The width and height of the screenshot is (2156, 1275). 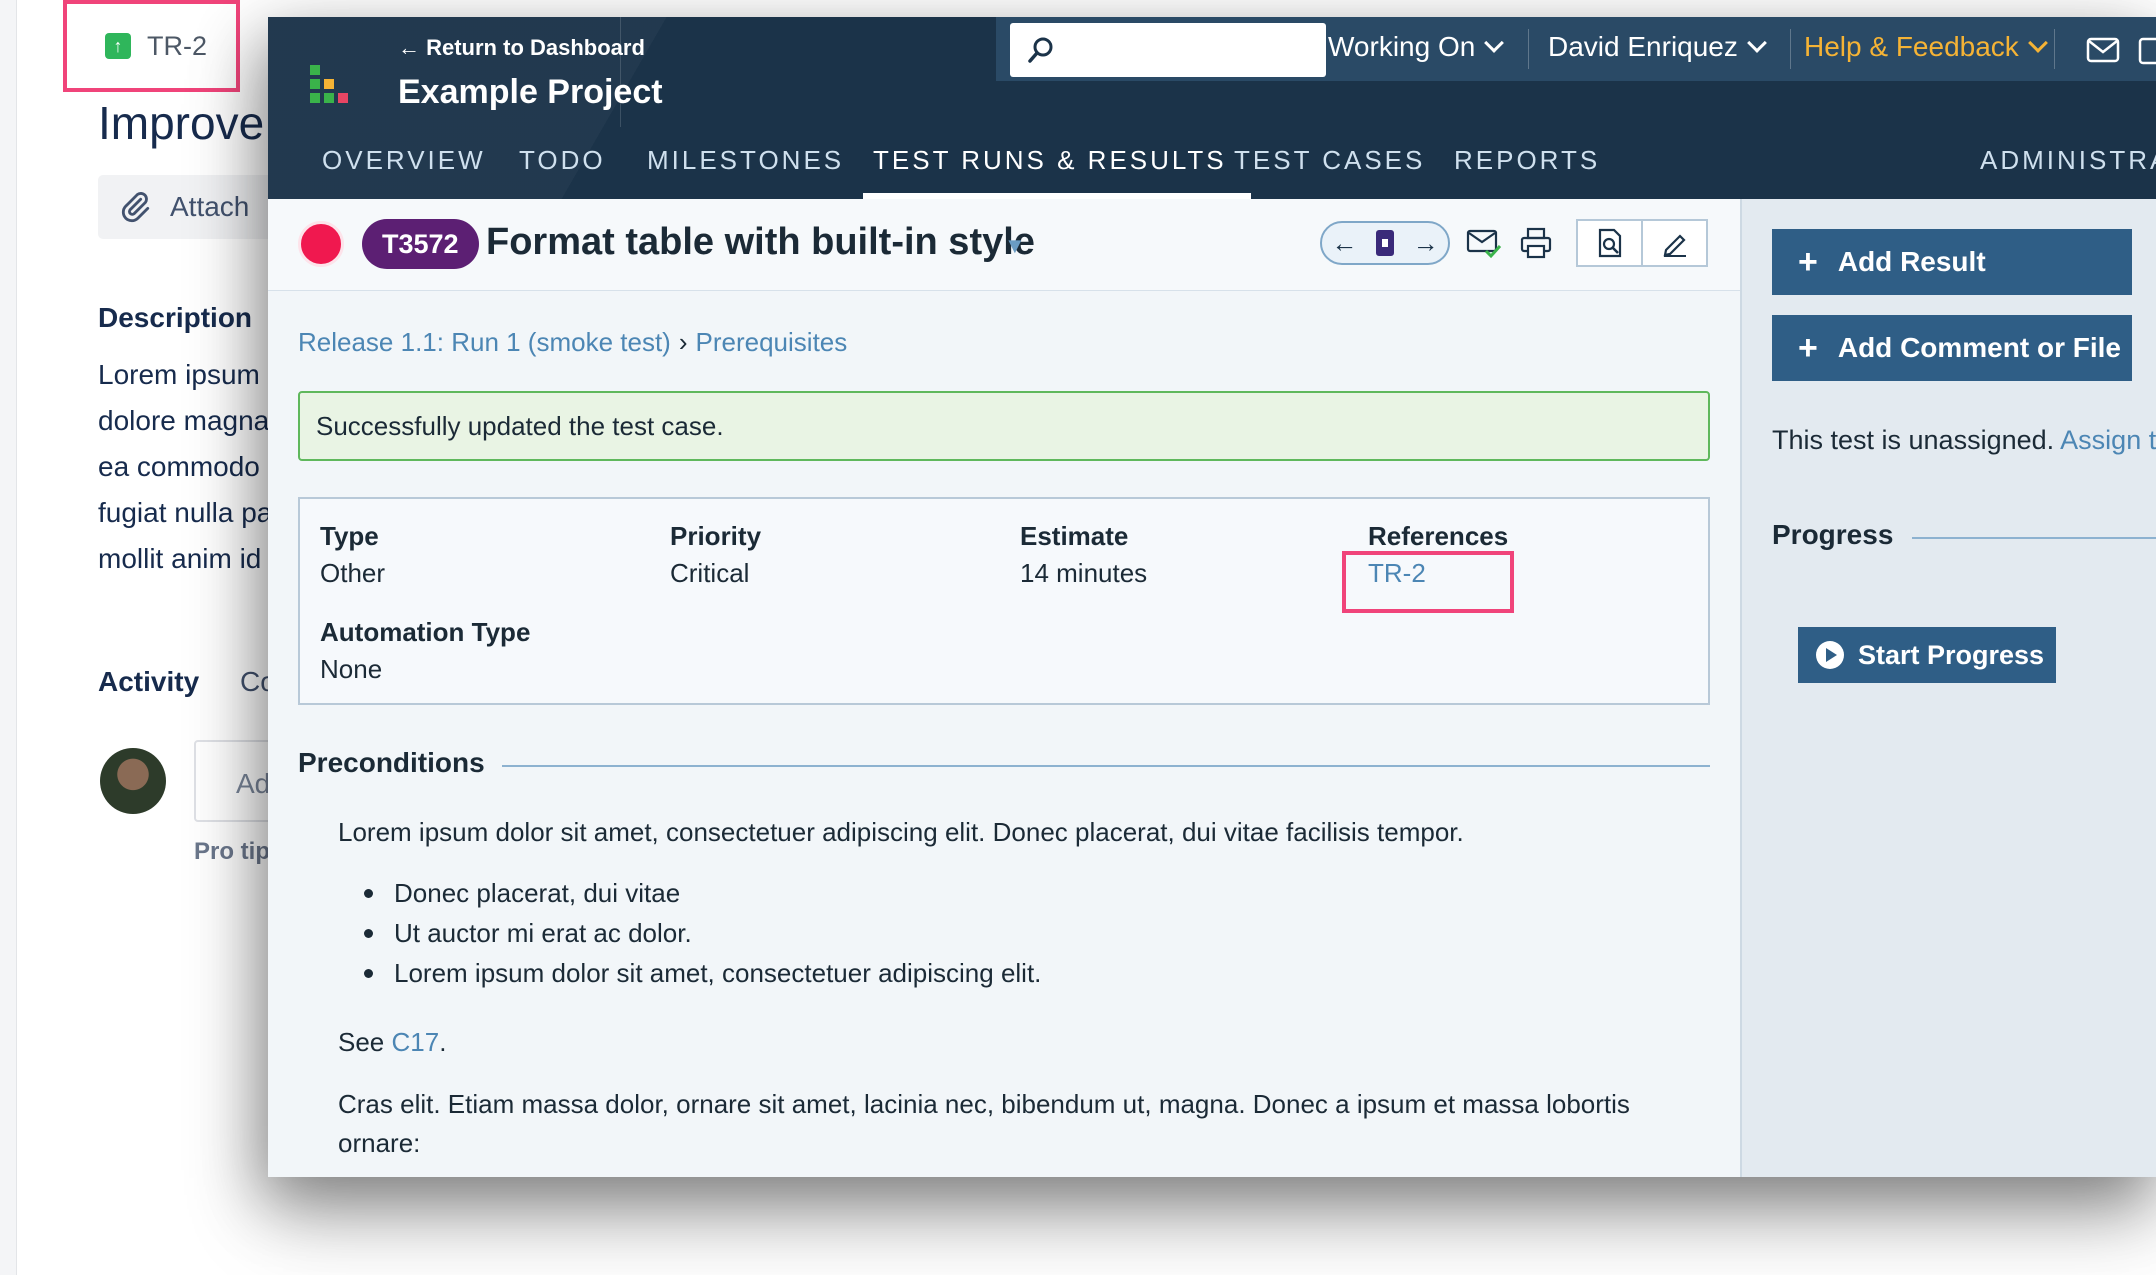 I want to click on property-value: 14 minutes, so click(x=1084, y=573).